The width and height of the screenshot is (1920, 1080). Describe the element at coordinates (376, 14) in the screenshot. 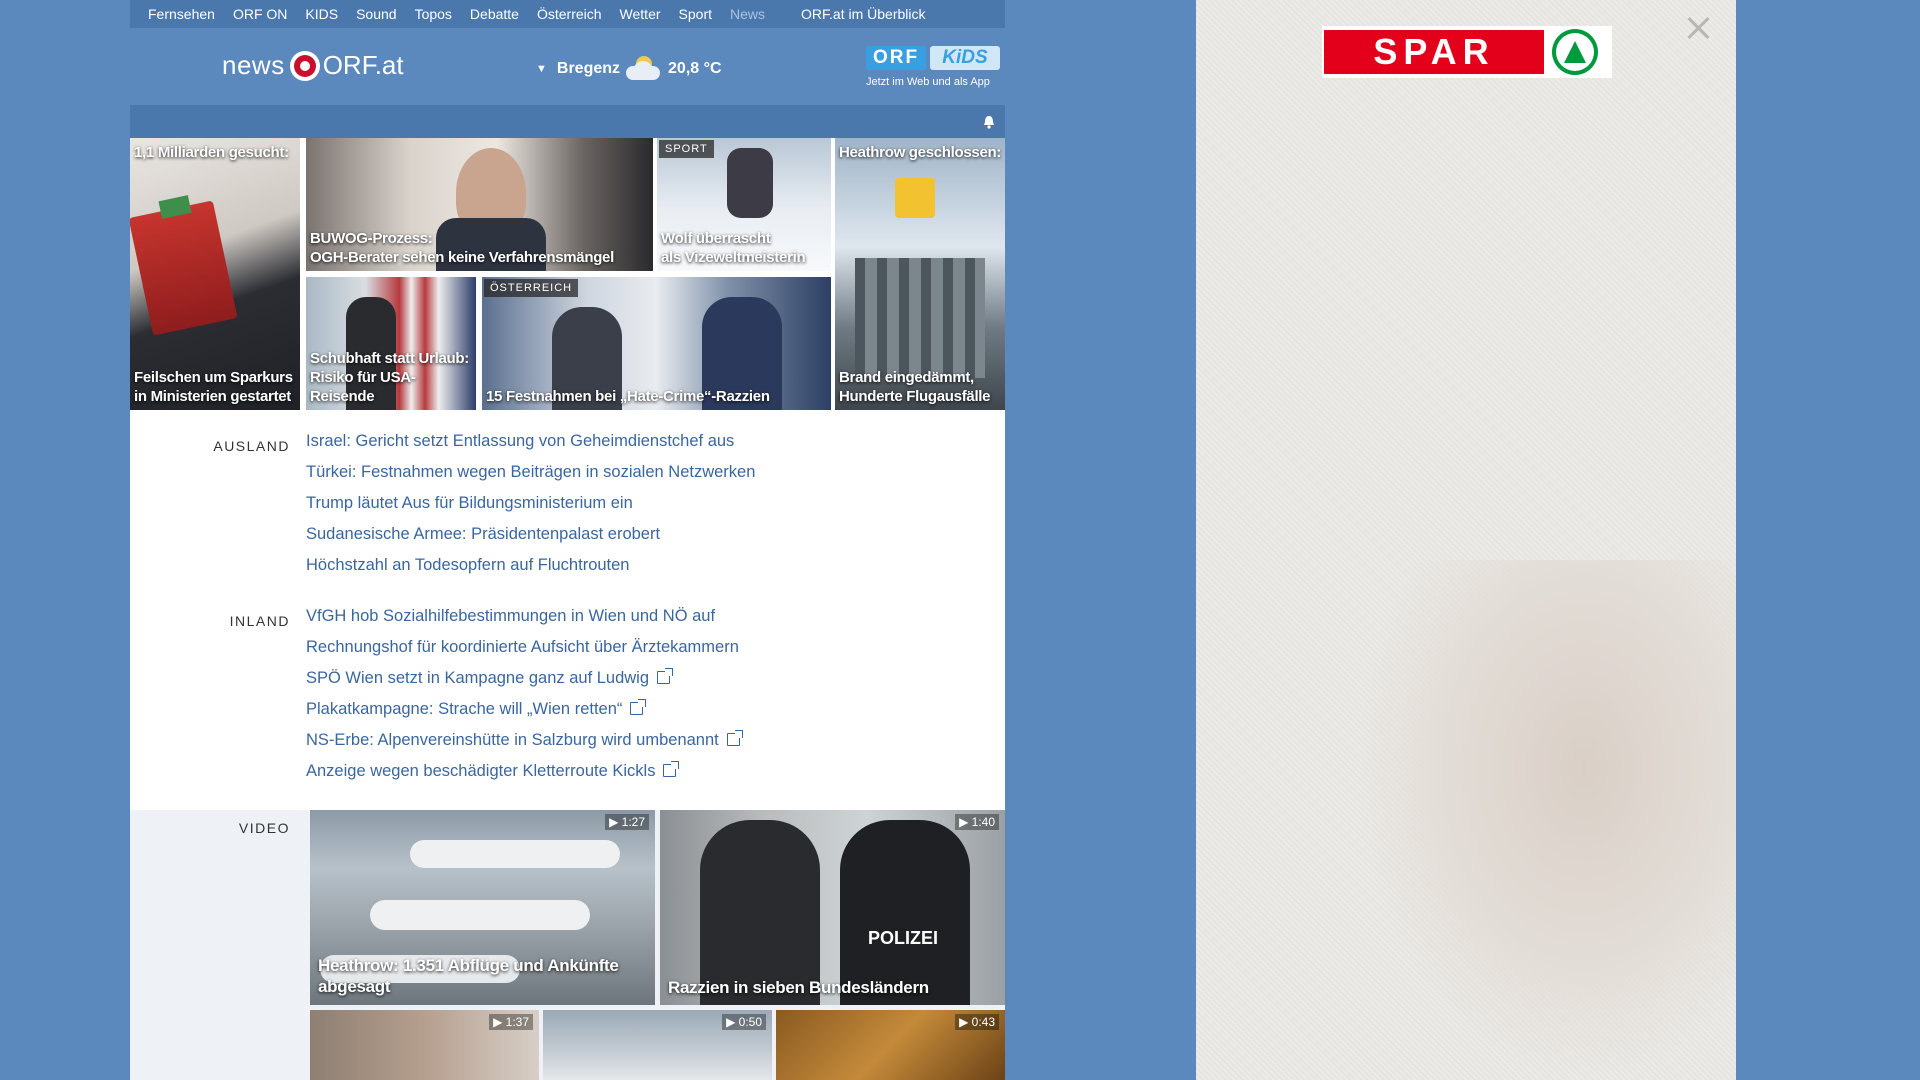

I see `nav-item-sound: Sound` at that location.